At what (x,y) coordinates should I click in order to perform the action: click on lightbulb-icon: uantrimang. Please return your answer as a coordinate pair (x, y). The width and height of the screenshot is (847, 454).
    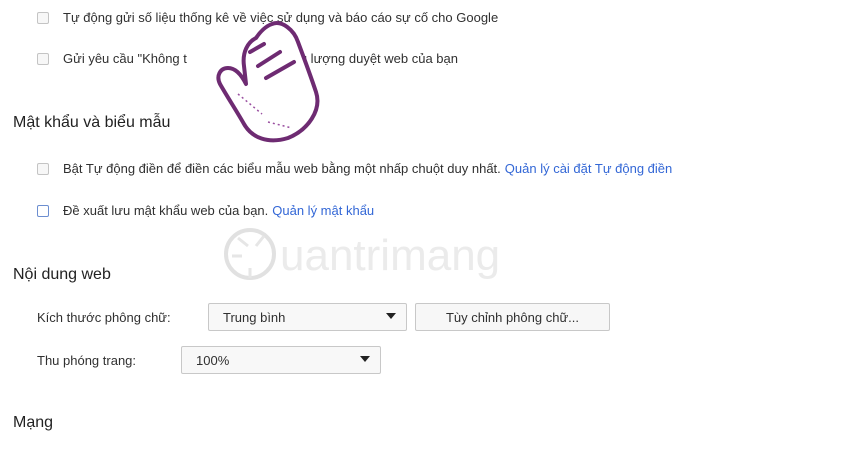
    Looking at the image, I should click on (362, 254).